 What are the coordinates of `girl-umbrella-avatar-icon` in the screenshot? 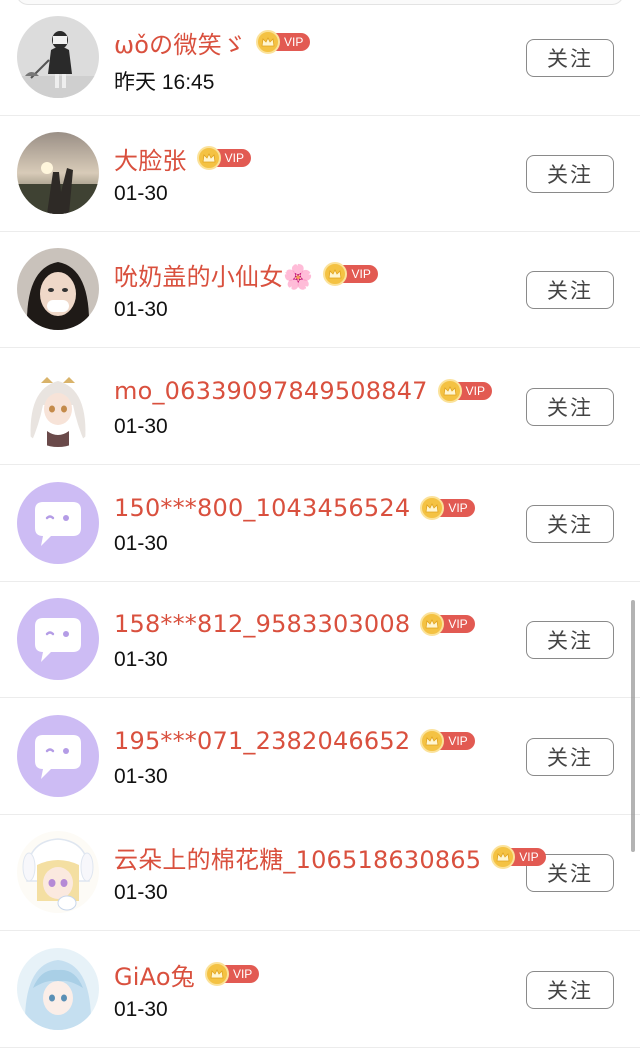 It's located at (58, 57).